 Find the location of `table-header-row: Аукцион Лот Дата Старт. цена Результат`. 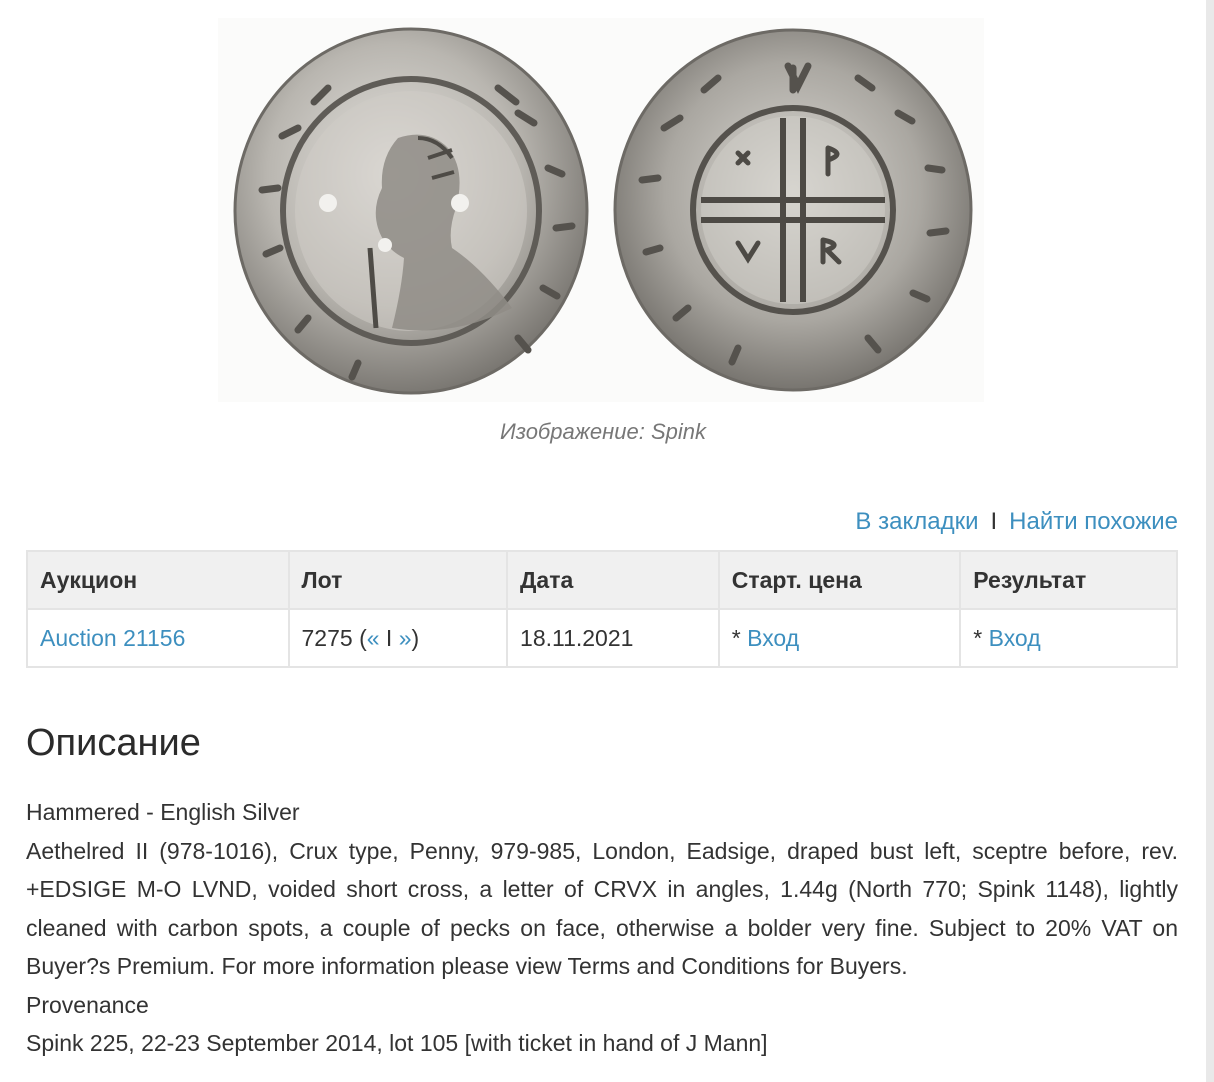

table-header-row: Аукцион Лот Дата Старт. цена Результат is located at coordinates (602, 580).